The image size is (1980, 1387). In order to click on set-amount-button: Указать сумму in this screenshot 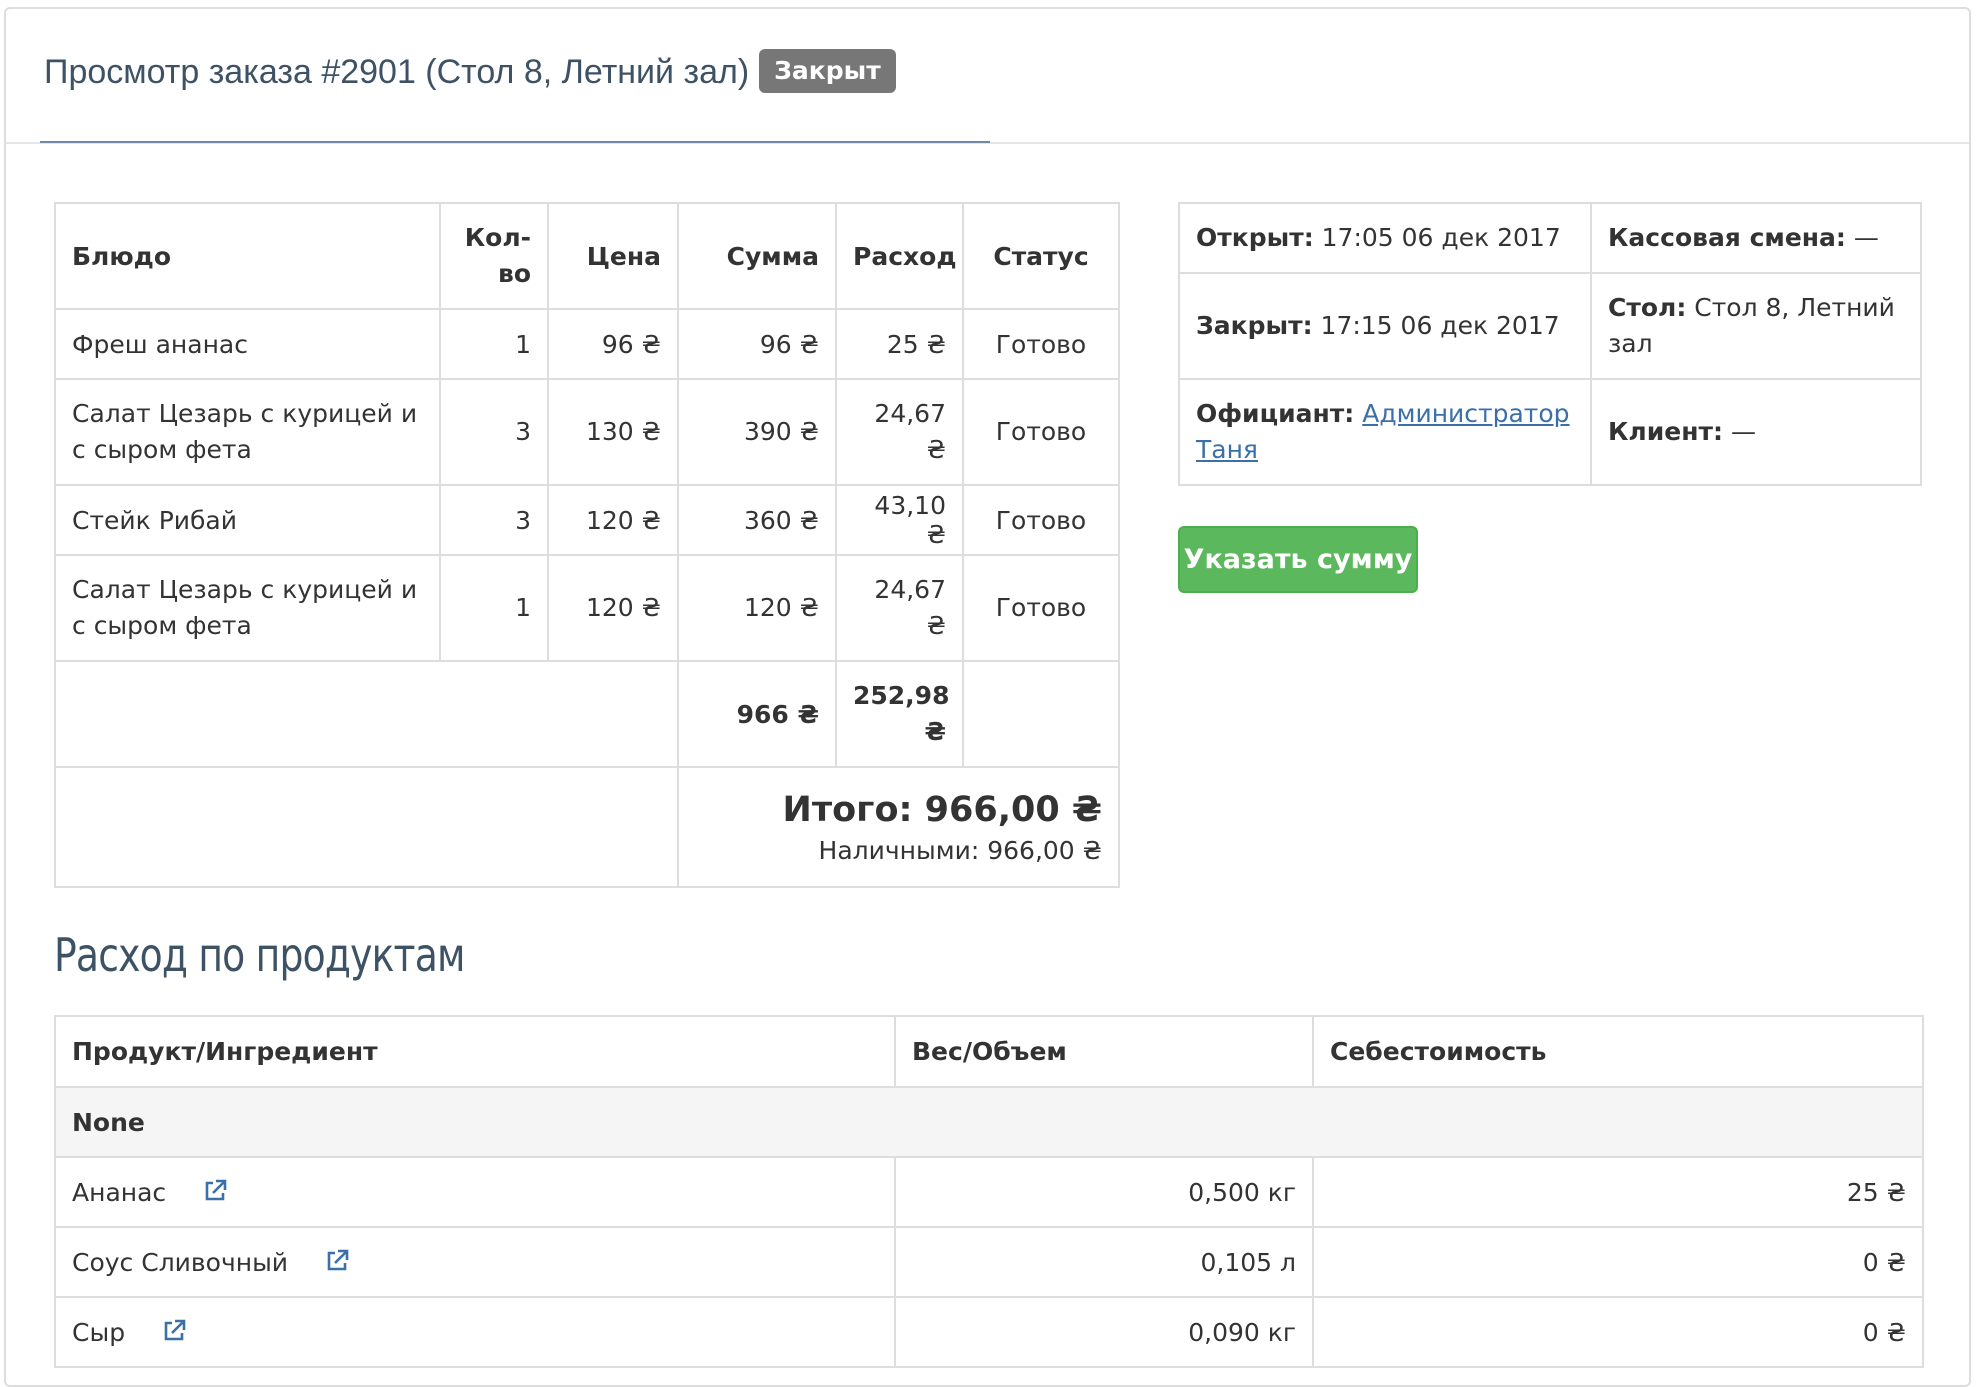, I will do `click(1298, 559)`.